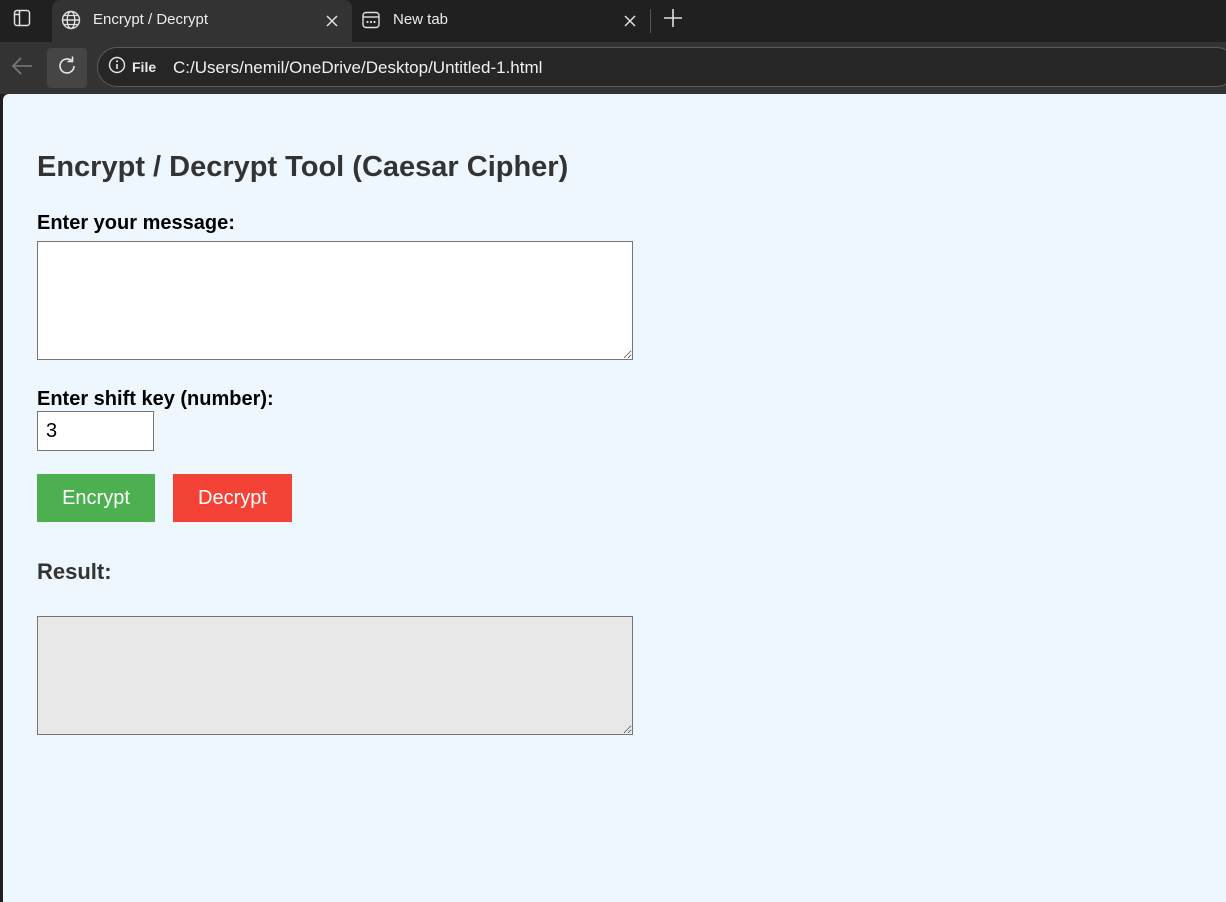 This screenshot has width=1226, height=902. I want to click on result-heading: Result:, so click(74, 571).